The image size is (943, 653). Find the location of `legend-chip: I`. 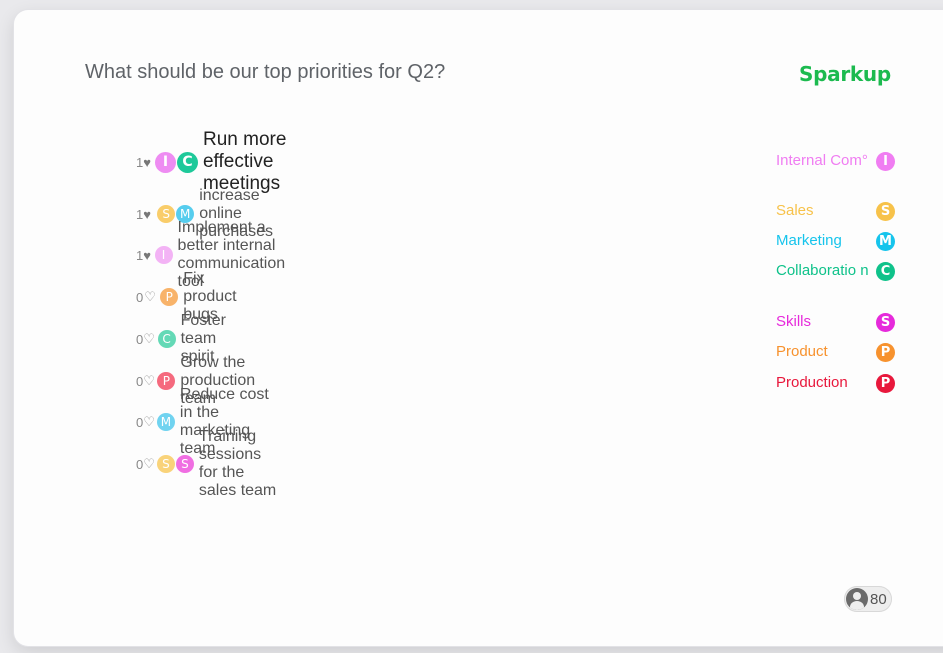

legend-chip: I is located at coordinates (885, 161).